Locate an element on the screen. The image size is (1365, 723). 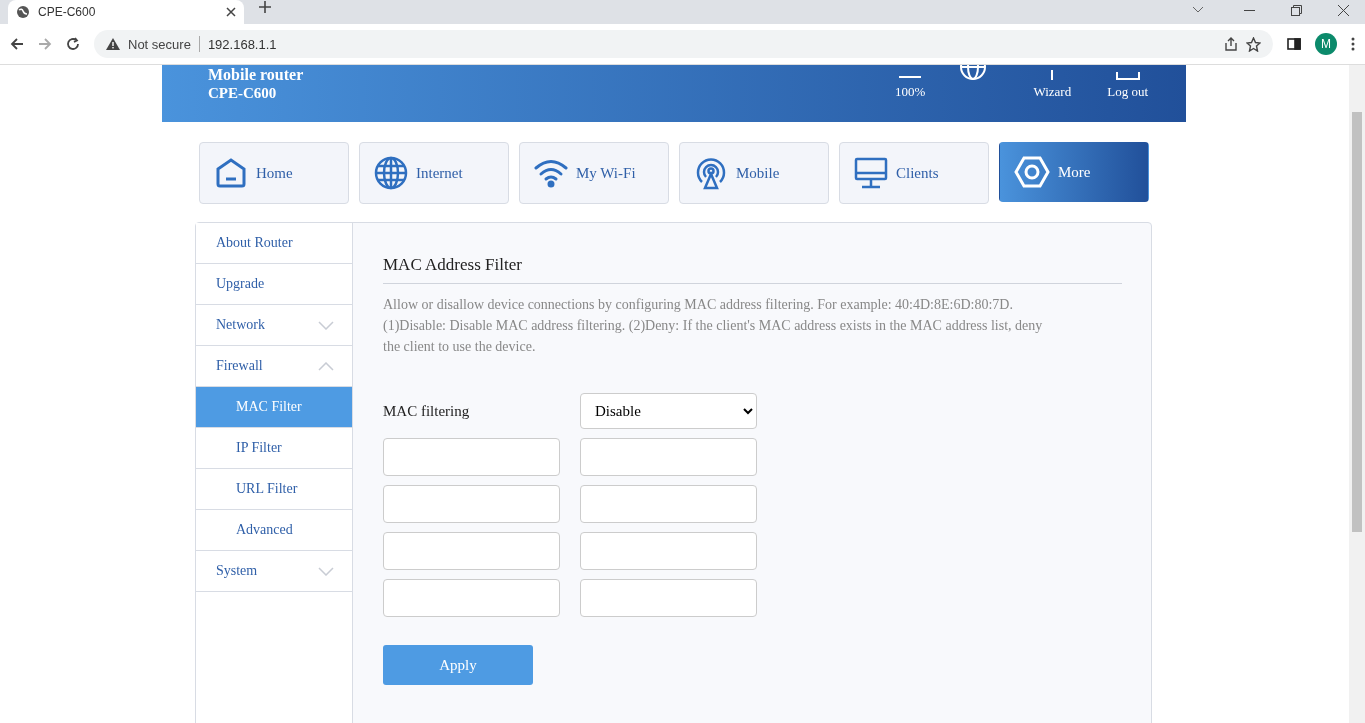
monitor-icon is located at coordinates (871, 173).